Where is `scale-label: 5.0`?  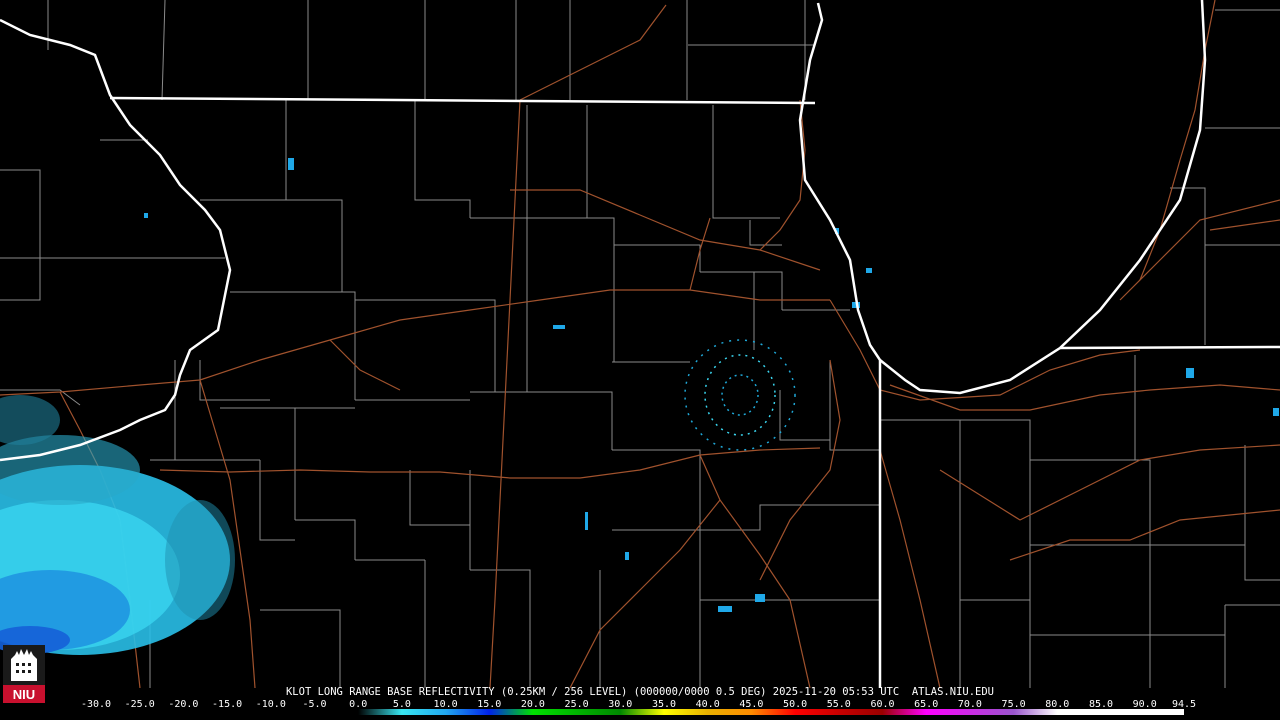
scale-label: 5.0 is located at coordinates (402, 704).